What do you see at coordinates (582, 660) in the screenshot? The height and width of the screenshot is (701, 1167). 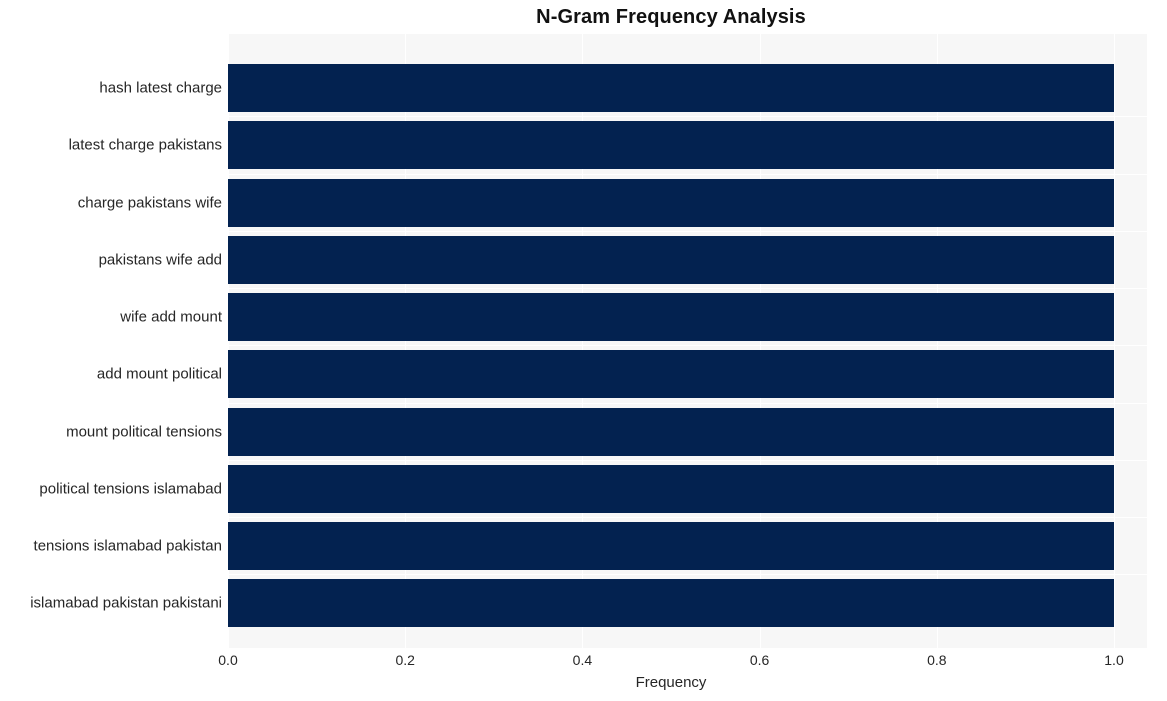 I see `x-axis-tick-label: 0.4` at bounding box center [582, 660].